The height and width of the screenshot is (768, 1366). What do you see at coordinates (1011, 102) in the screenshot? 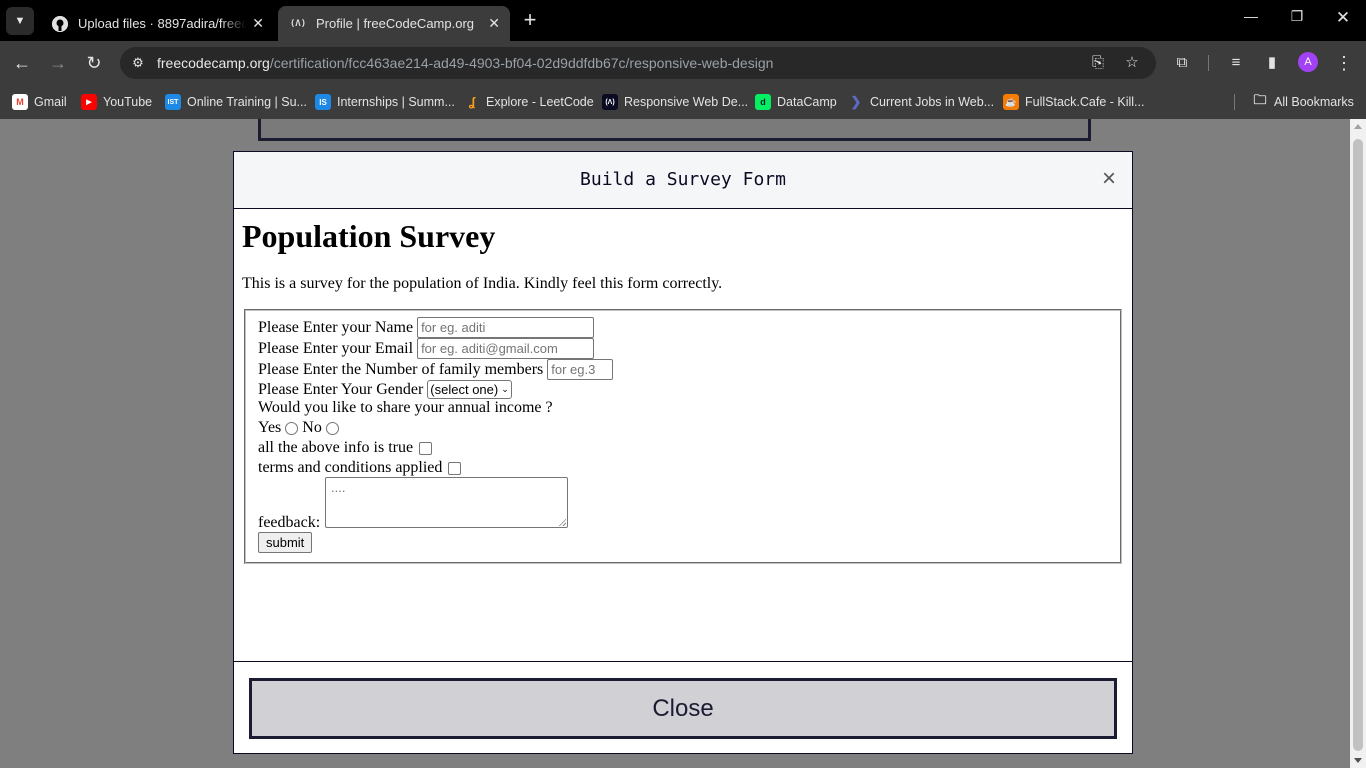
I see `fullstackcafe-icon: ☕` at bounding box center [1011, 102].